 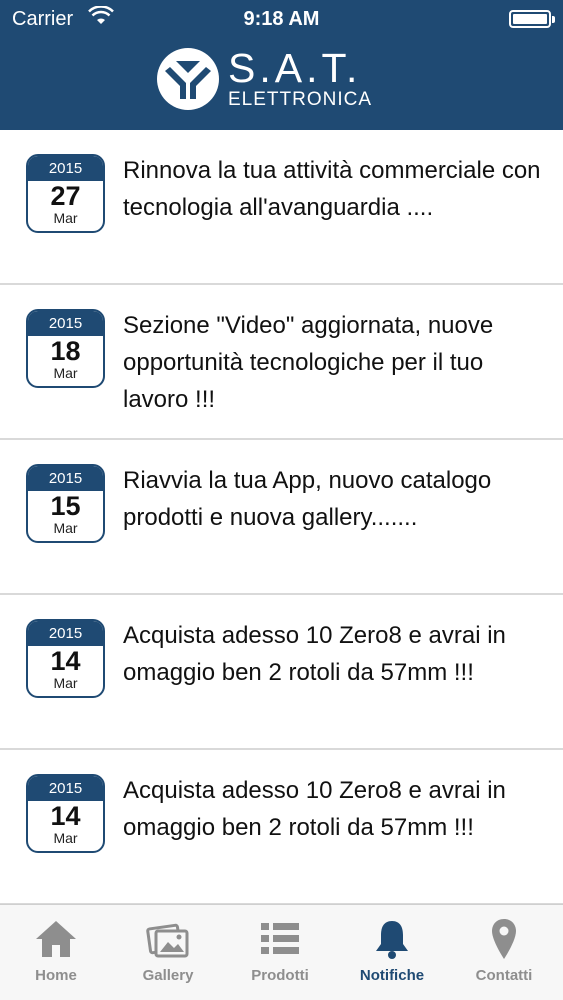 What do you see at coordinates (188, 79) in the screenshot?
I see `logo-mark-icon` at bounding box center [188, 79].